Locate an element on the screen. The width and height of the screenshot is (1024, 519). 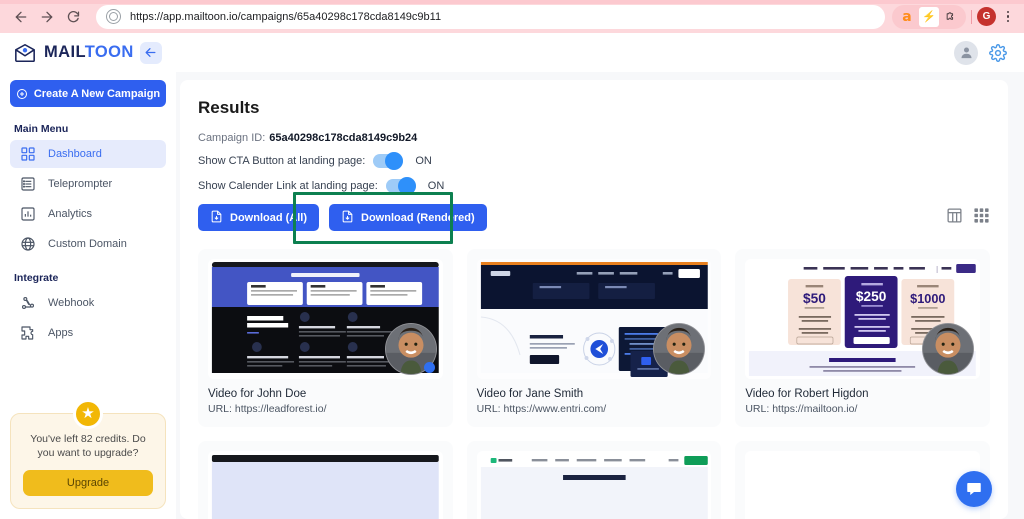
sidebar-item-dashboard-label: Dashboard is located at coordinates (75, 154).